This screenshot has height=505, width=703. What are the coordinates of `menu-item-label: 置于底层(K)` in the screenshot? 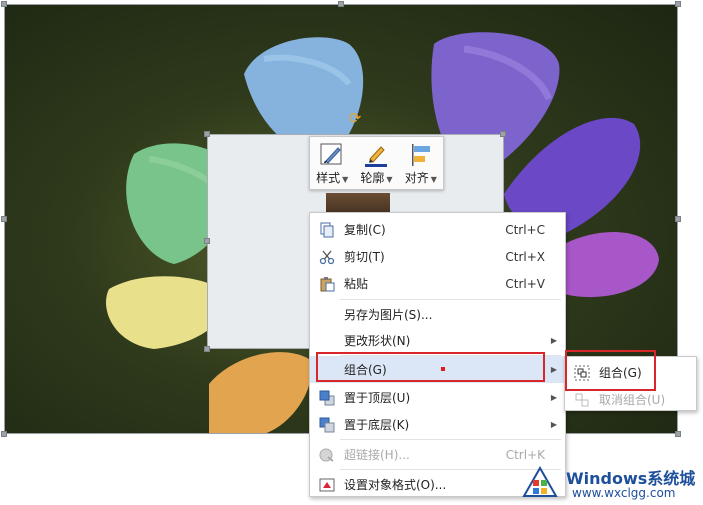 It's located at (377, 425).